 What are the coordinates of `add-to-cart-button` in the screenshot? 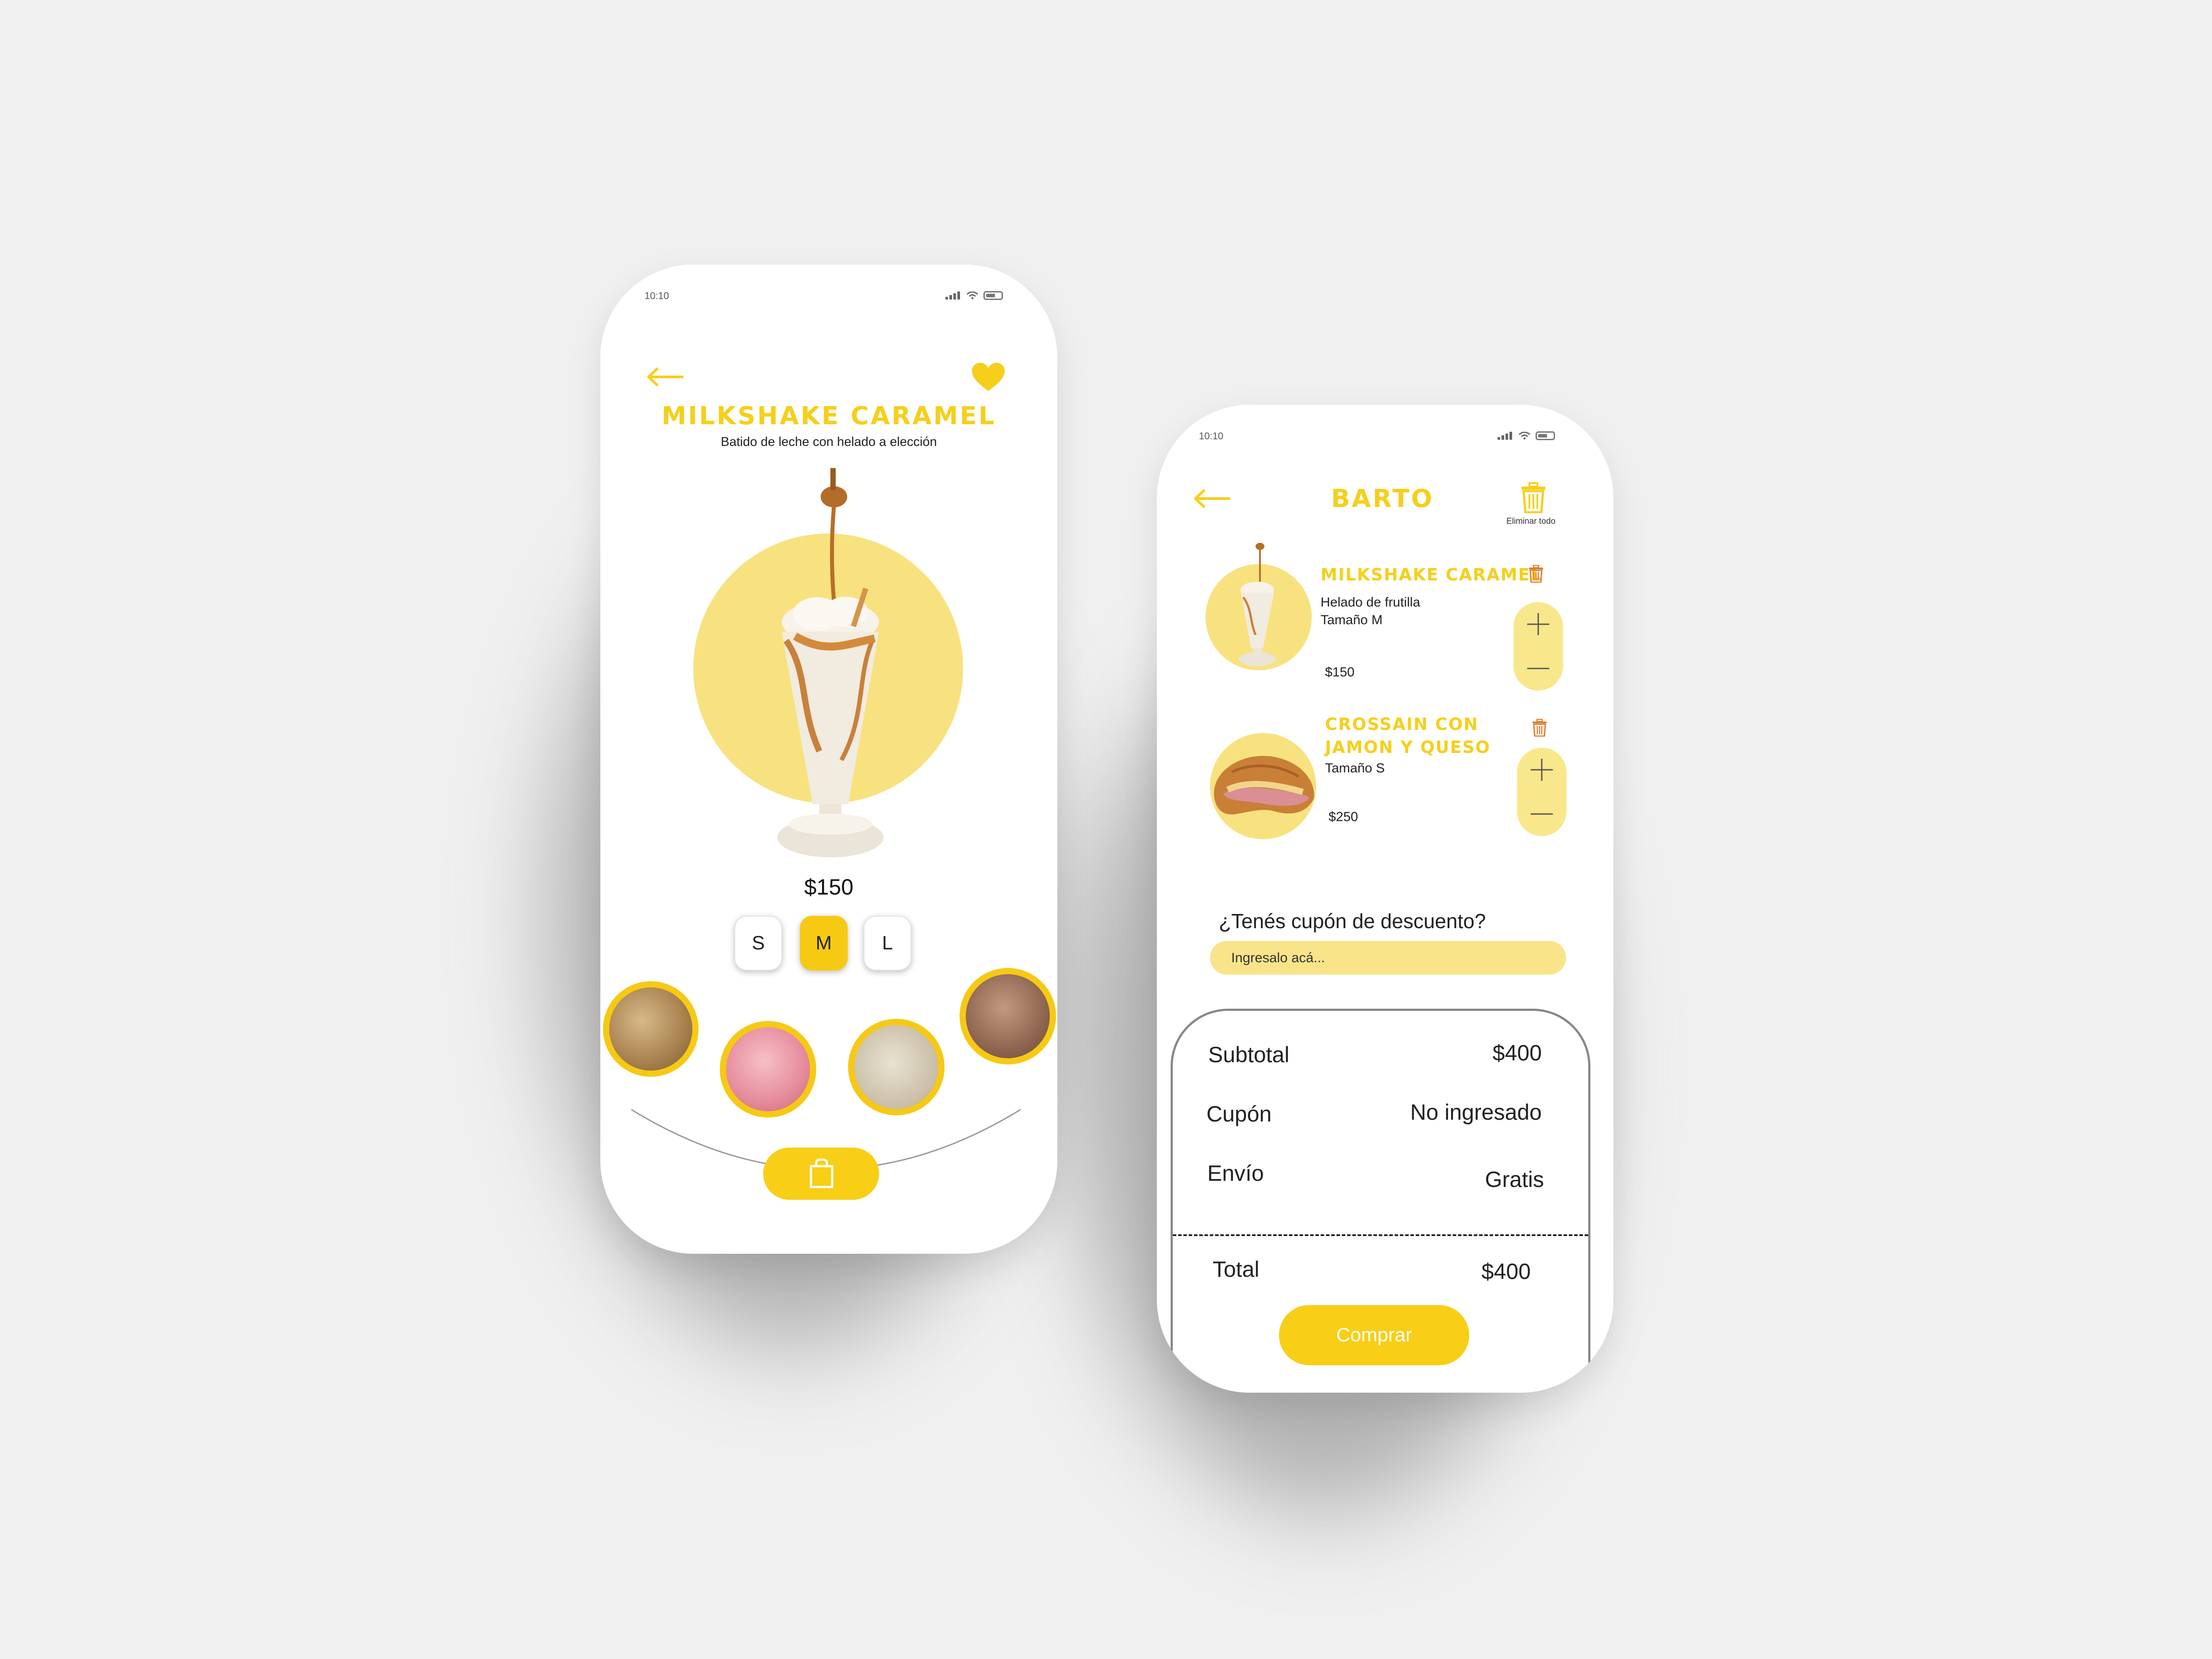 It's located at (821, 1174).